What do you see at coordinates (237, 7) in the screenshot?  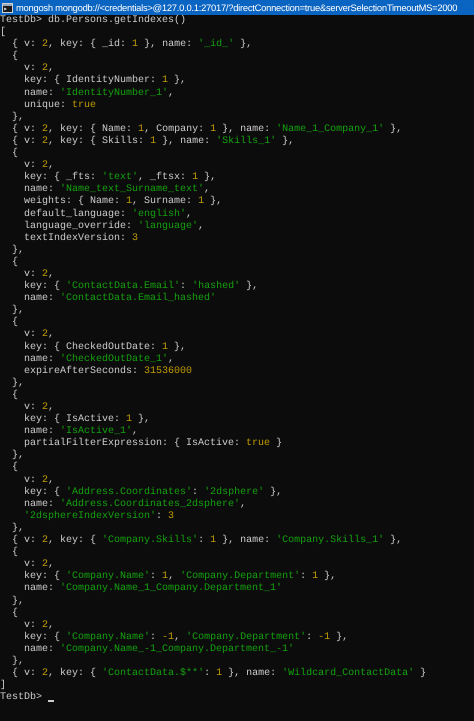 I see `window-title: mongosh mongodb://<credentials>@127.0.0.1:27017/?directConnection=true&serverSelectionTimeoutMS=2000` at bounding box center [237, 7].